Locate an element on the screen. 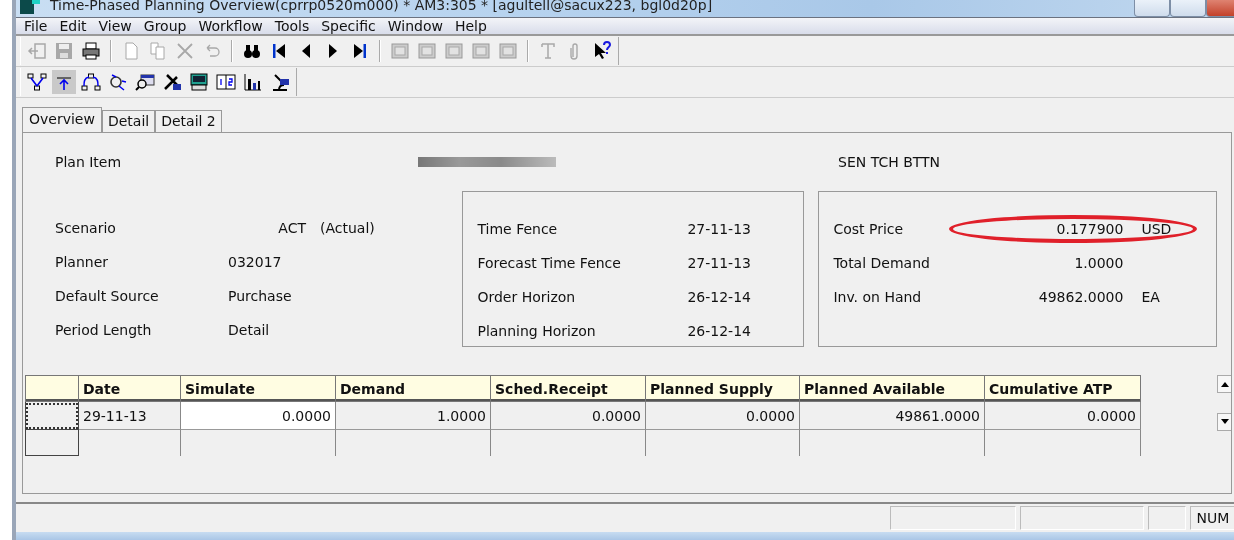 The width and height of the screenshot is (1234, 540). field-value: 1.0000 is located at coordinates (1099, 263).